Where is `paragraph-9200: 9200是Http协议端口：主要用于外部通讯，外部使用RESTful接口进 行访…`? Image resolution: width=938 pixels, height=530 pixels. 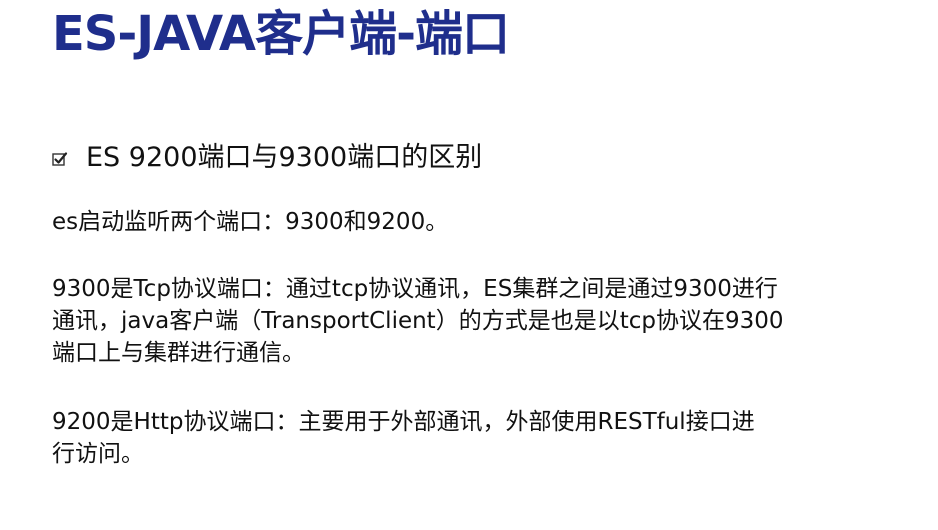
paragraph-9200: 9200是Http协议端口：主要用于外部通讯，外部使用RESTful接口进 行访… is located at coordinates (487, 438).